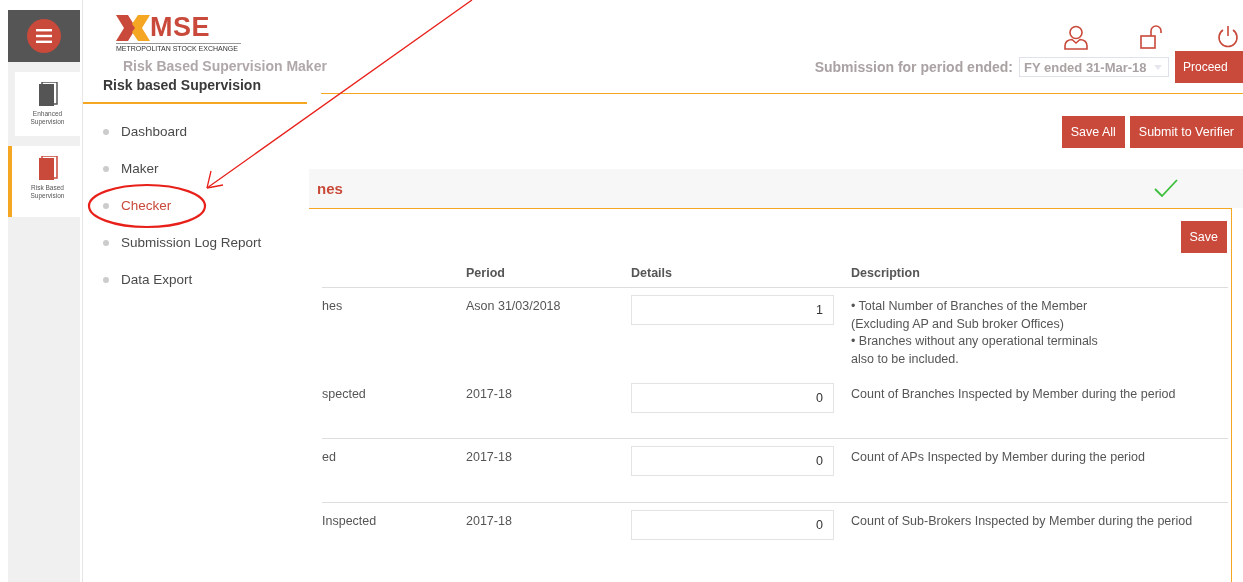  I want to click on menu-item: Checker, so click(146, 205).